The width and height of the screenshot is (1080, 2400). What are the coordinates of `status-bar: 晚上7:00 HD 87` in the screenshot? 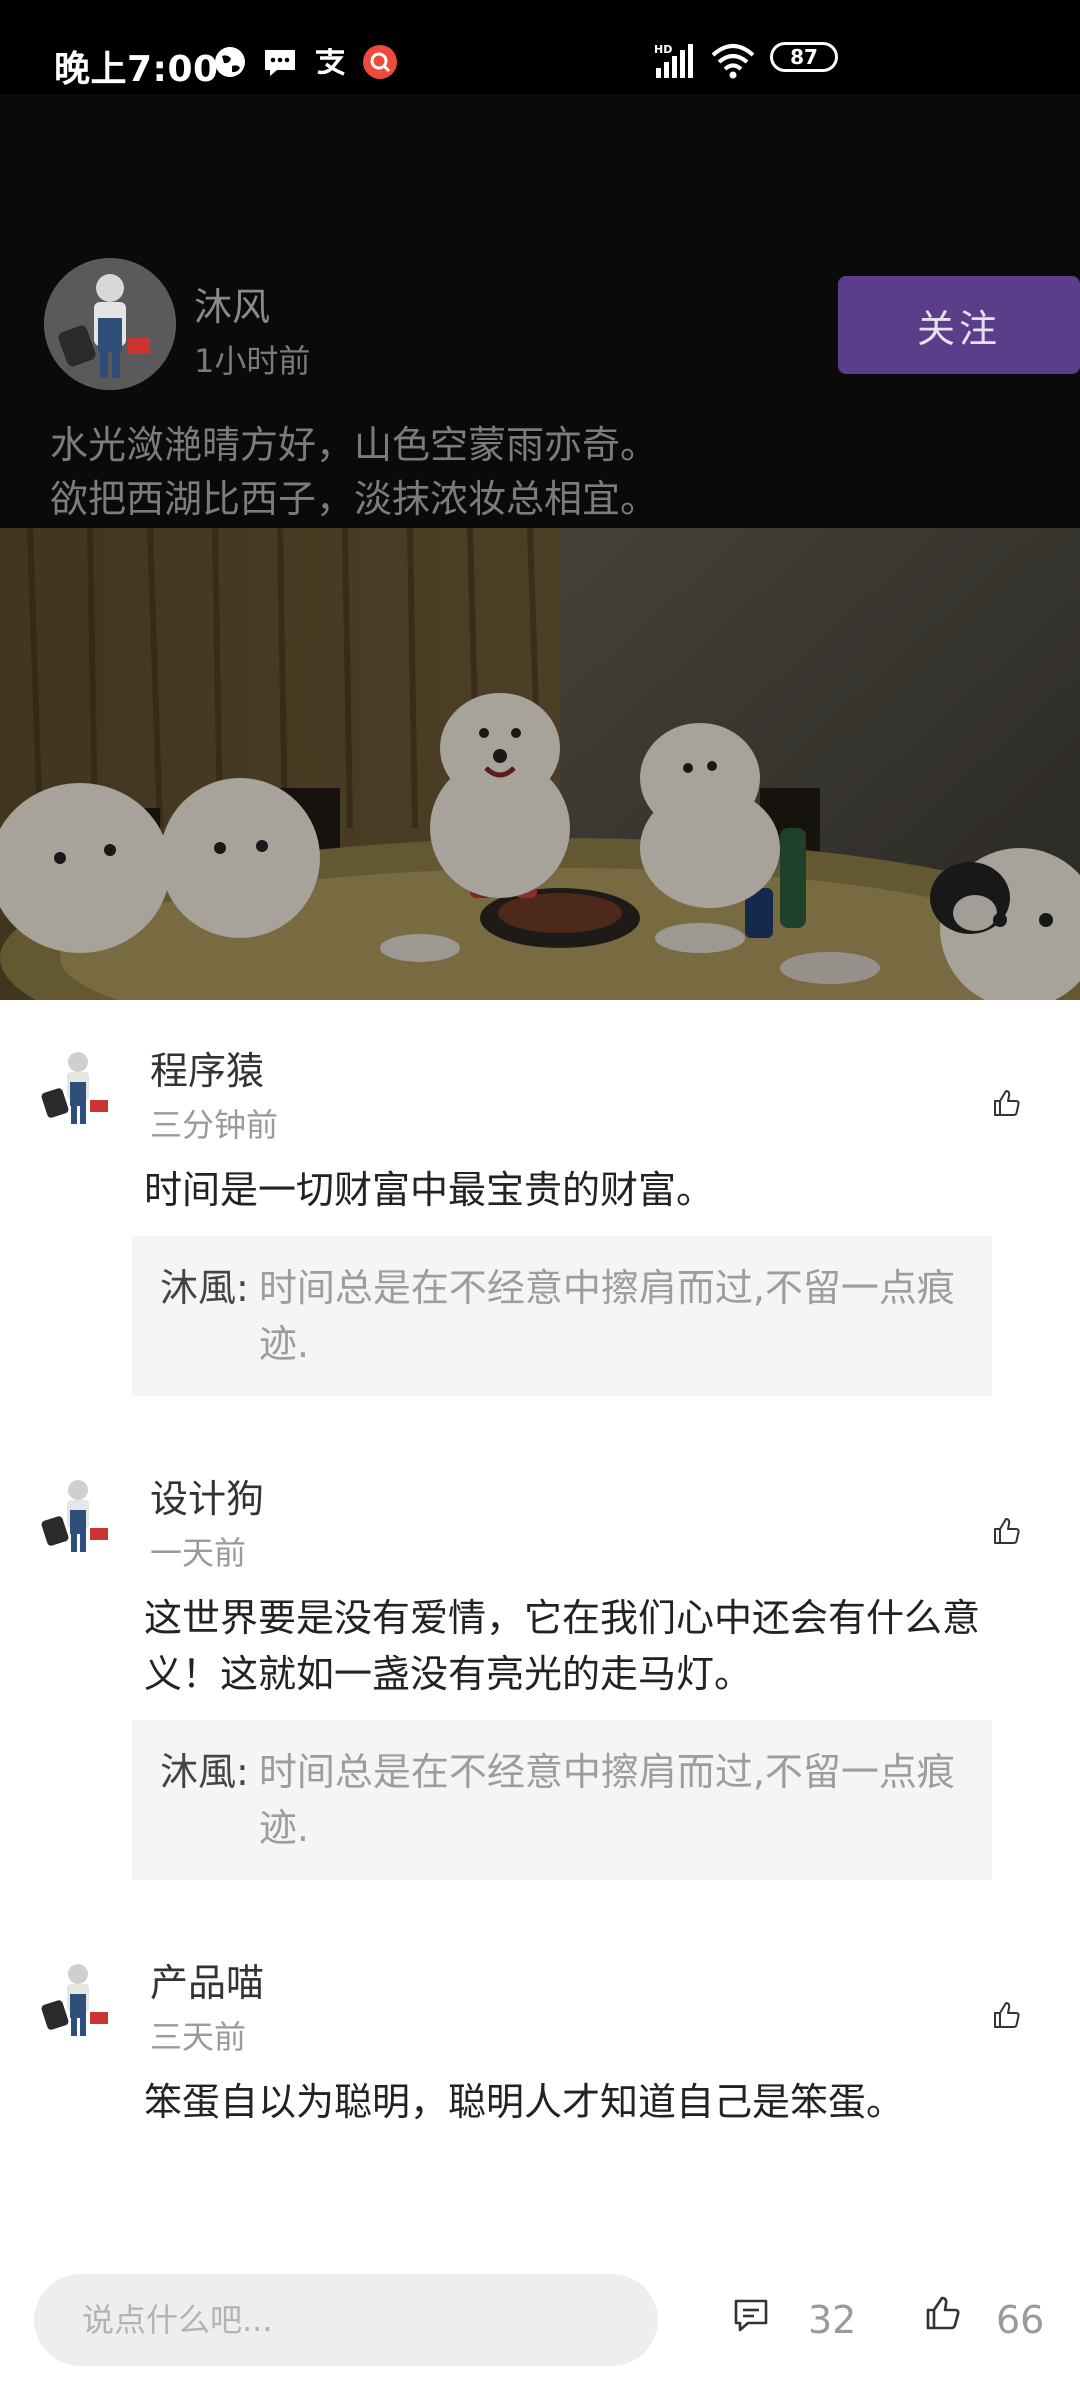 It's located at (540, 47).